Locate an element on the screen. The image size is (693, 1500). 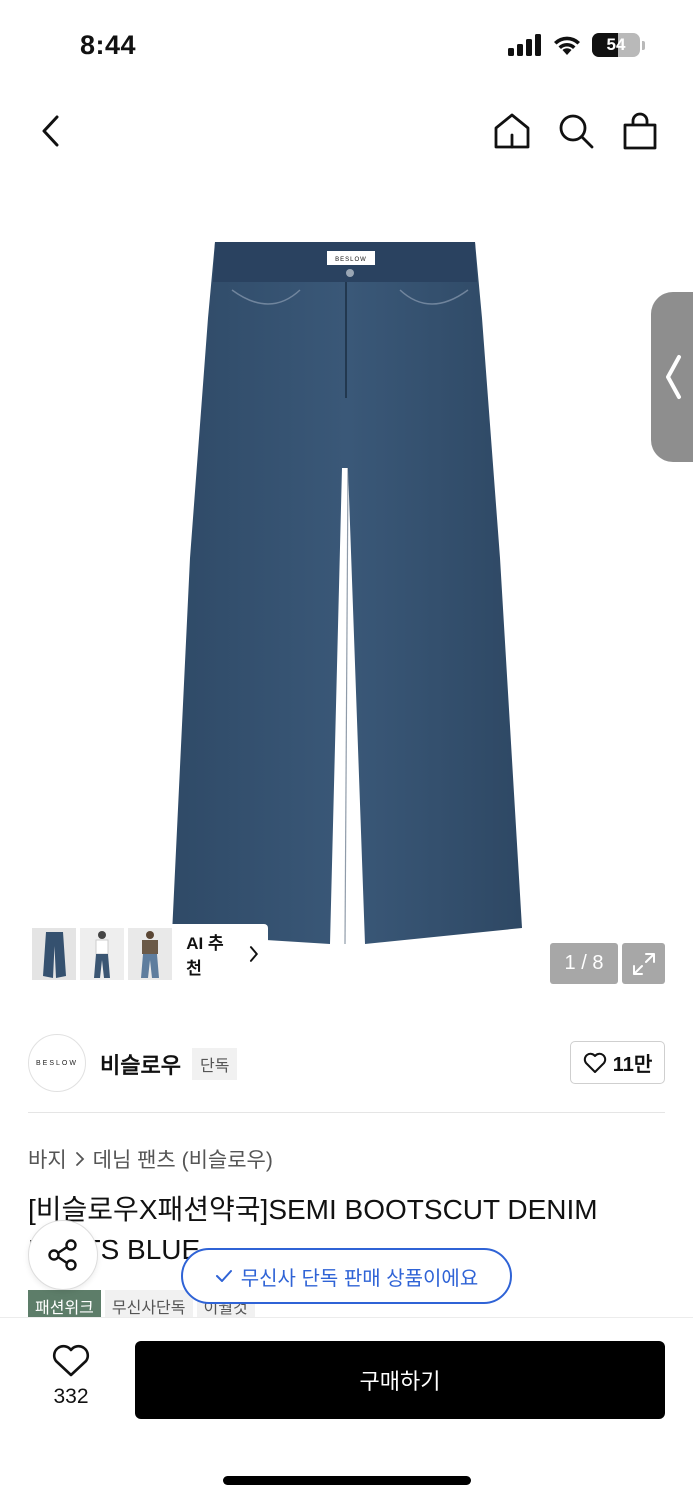
brand-like-button: 11만 is located at coordinates (617, 1062).